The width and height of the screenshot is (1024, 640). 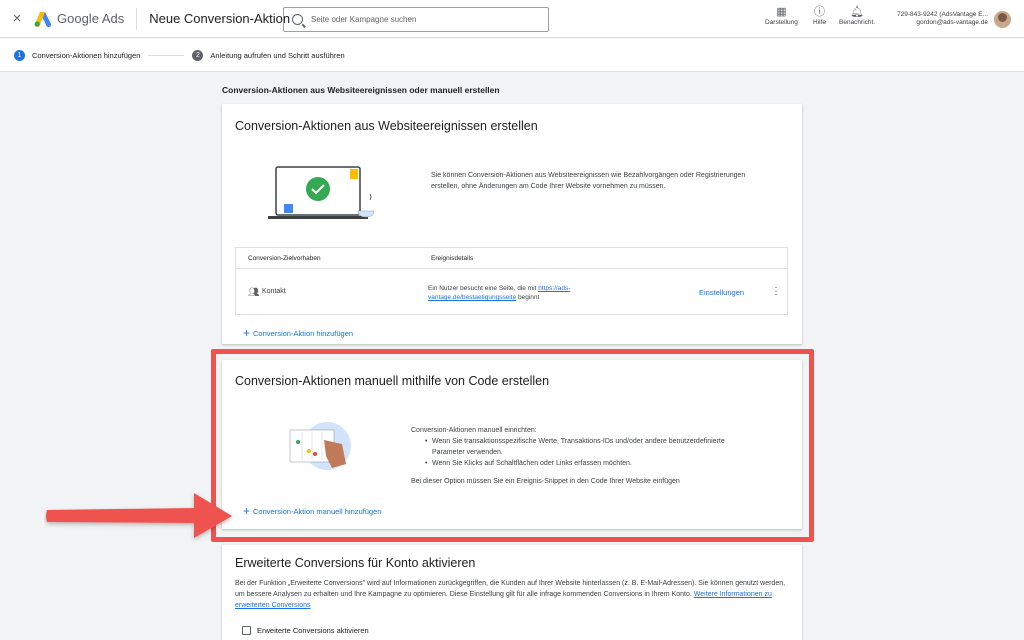 What do you see at coordinates (274, 291) in the screenshot?
I see `goal-name: Kontakt` at bounding box center [274, 291].